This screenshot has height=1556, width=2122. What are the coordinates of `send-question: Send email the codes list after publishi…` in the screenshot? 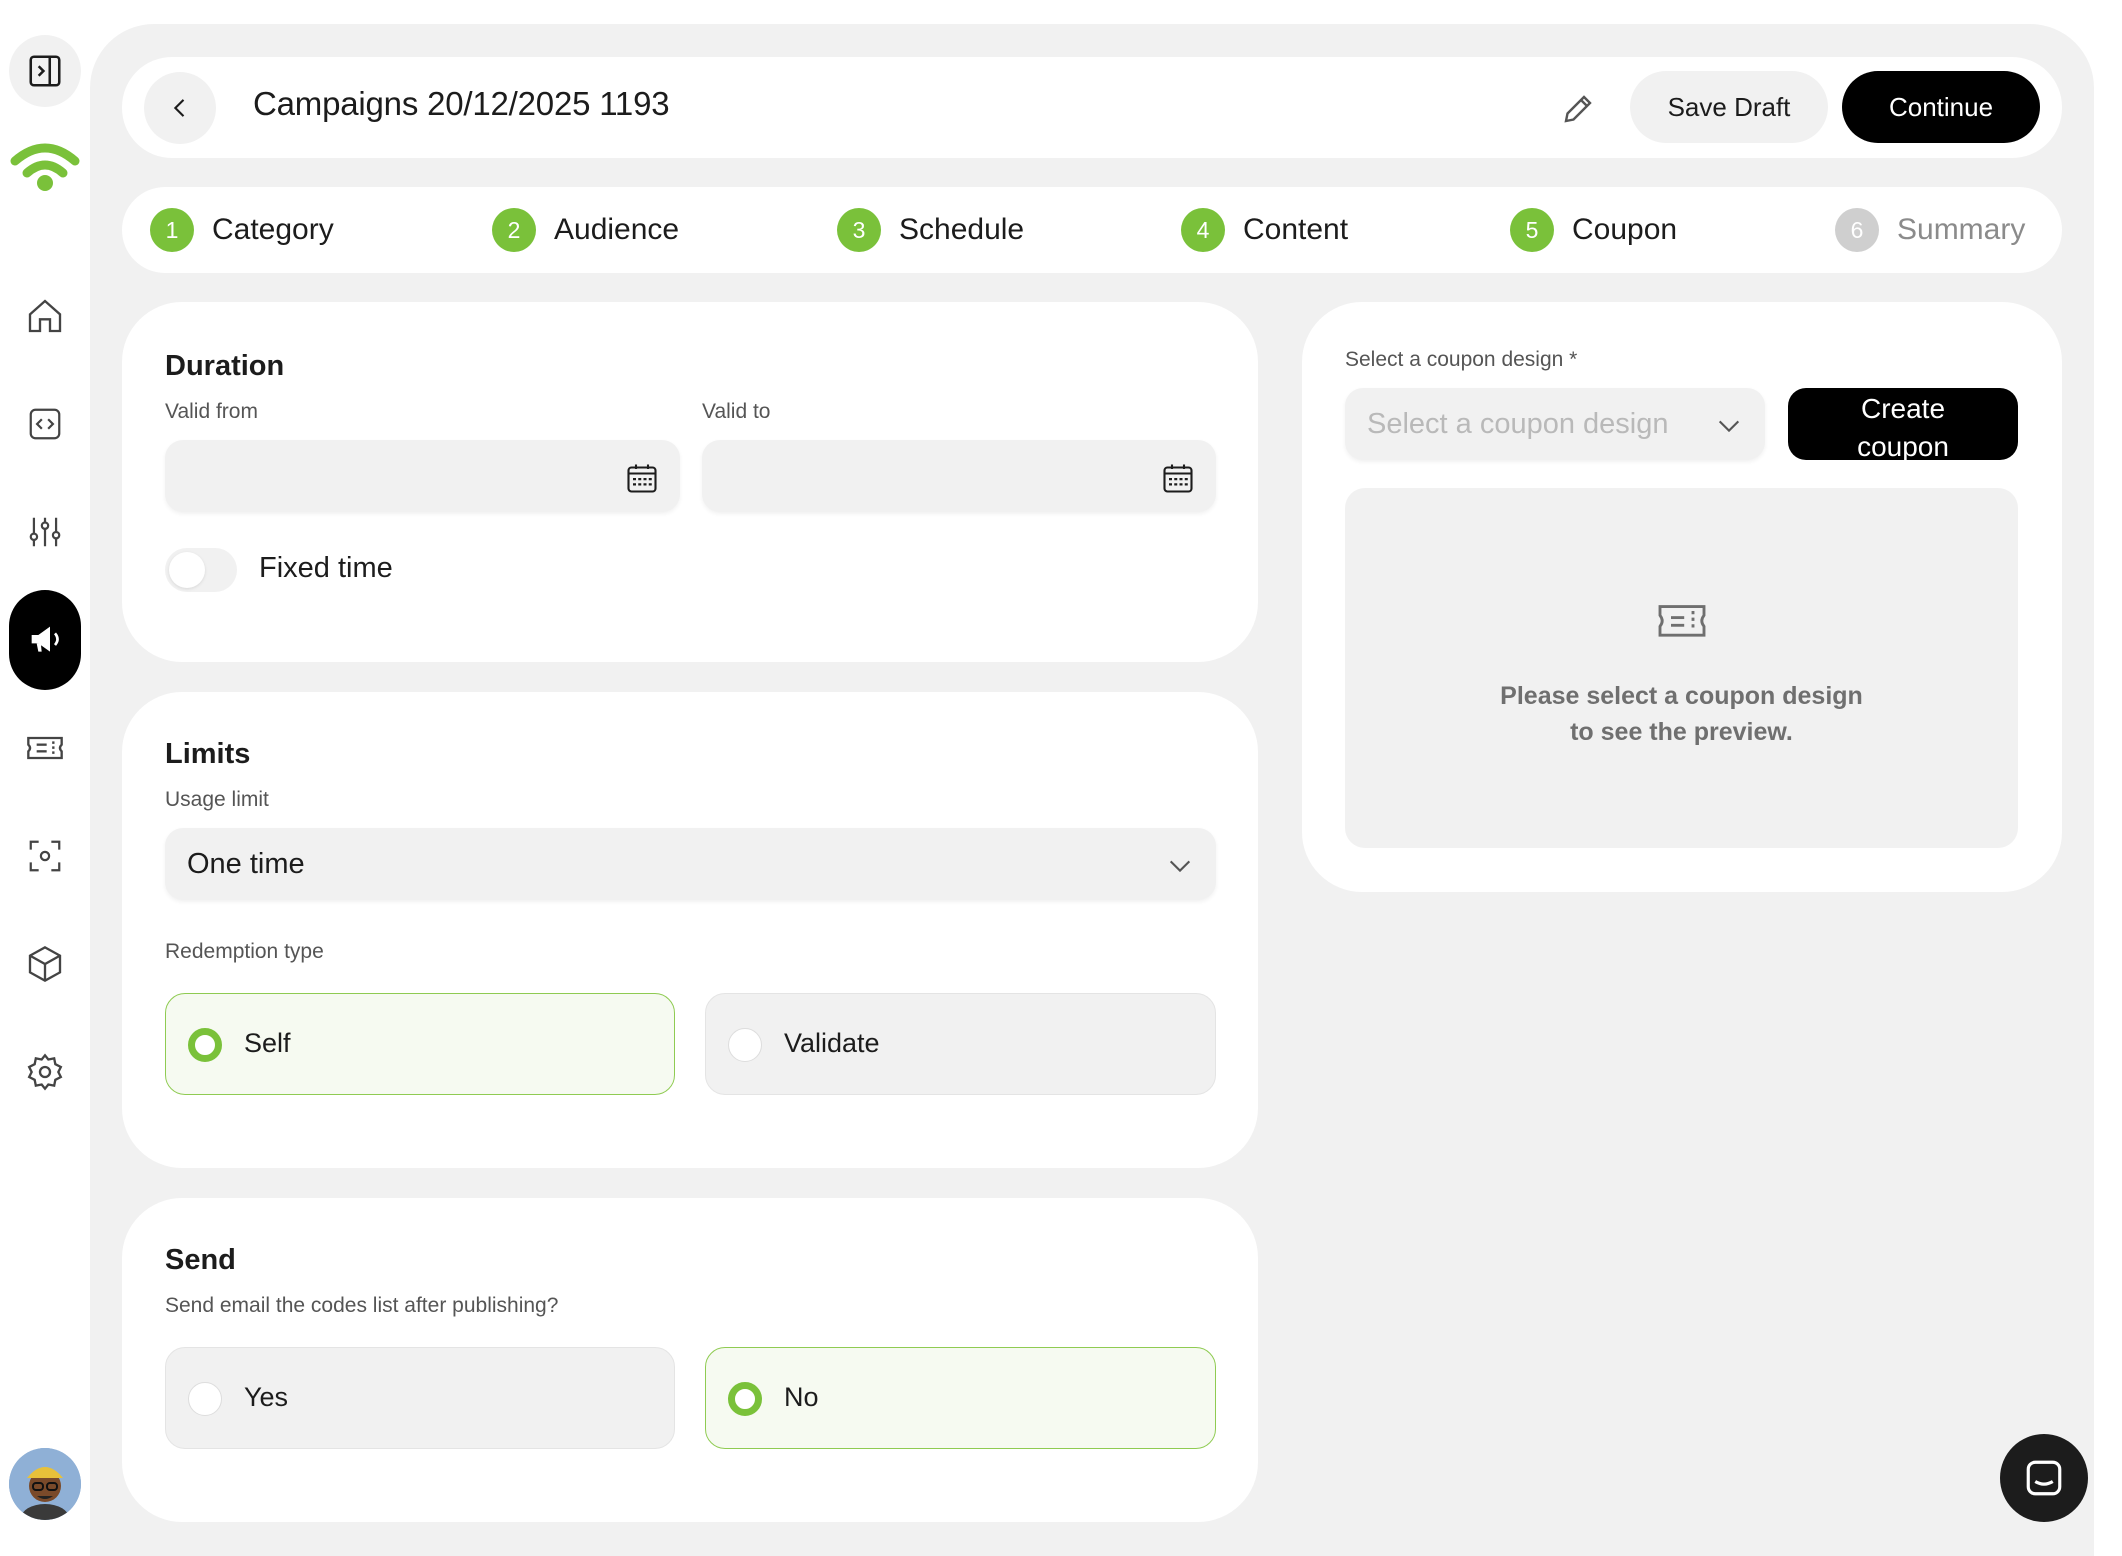 It's located at (362, 1305).